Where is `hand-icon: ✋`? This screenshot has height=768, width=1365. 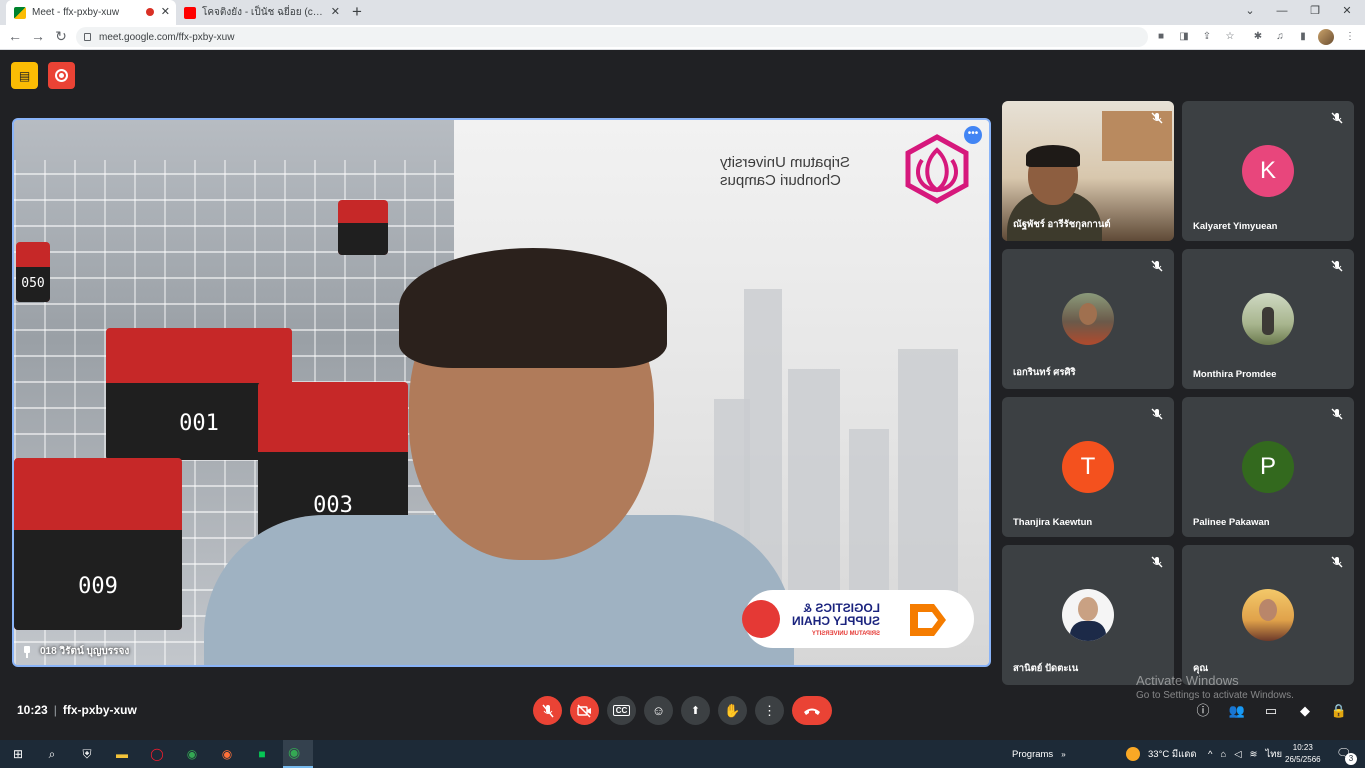 hand-icon: ✋ is located at coordinates (732, 710).